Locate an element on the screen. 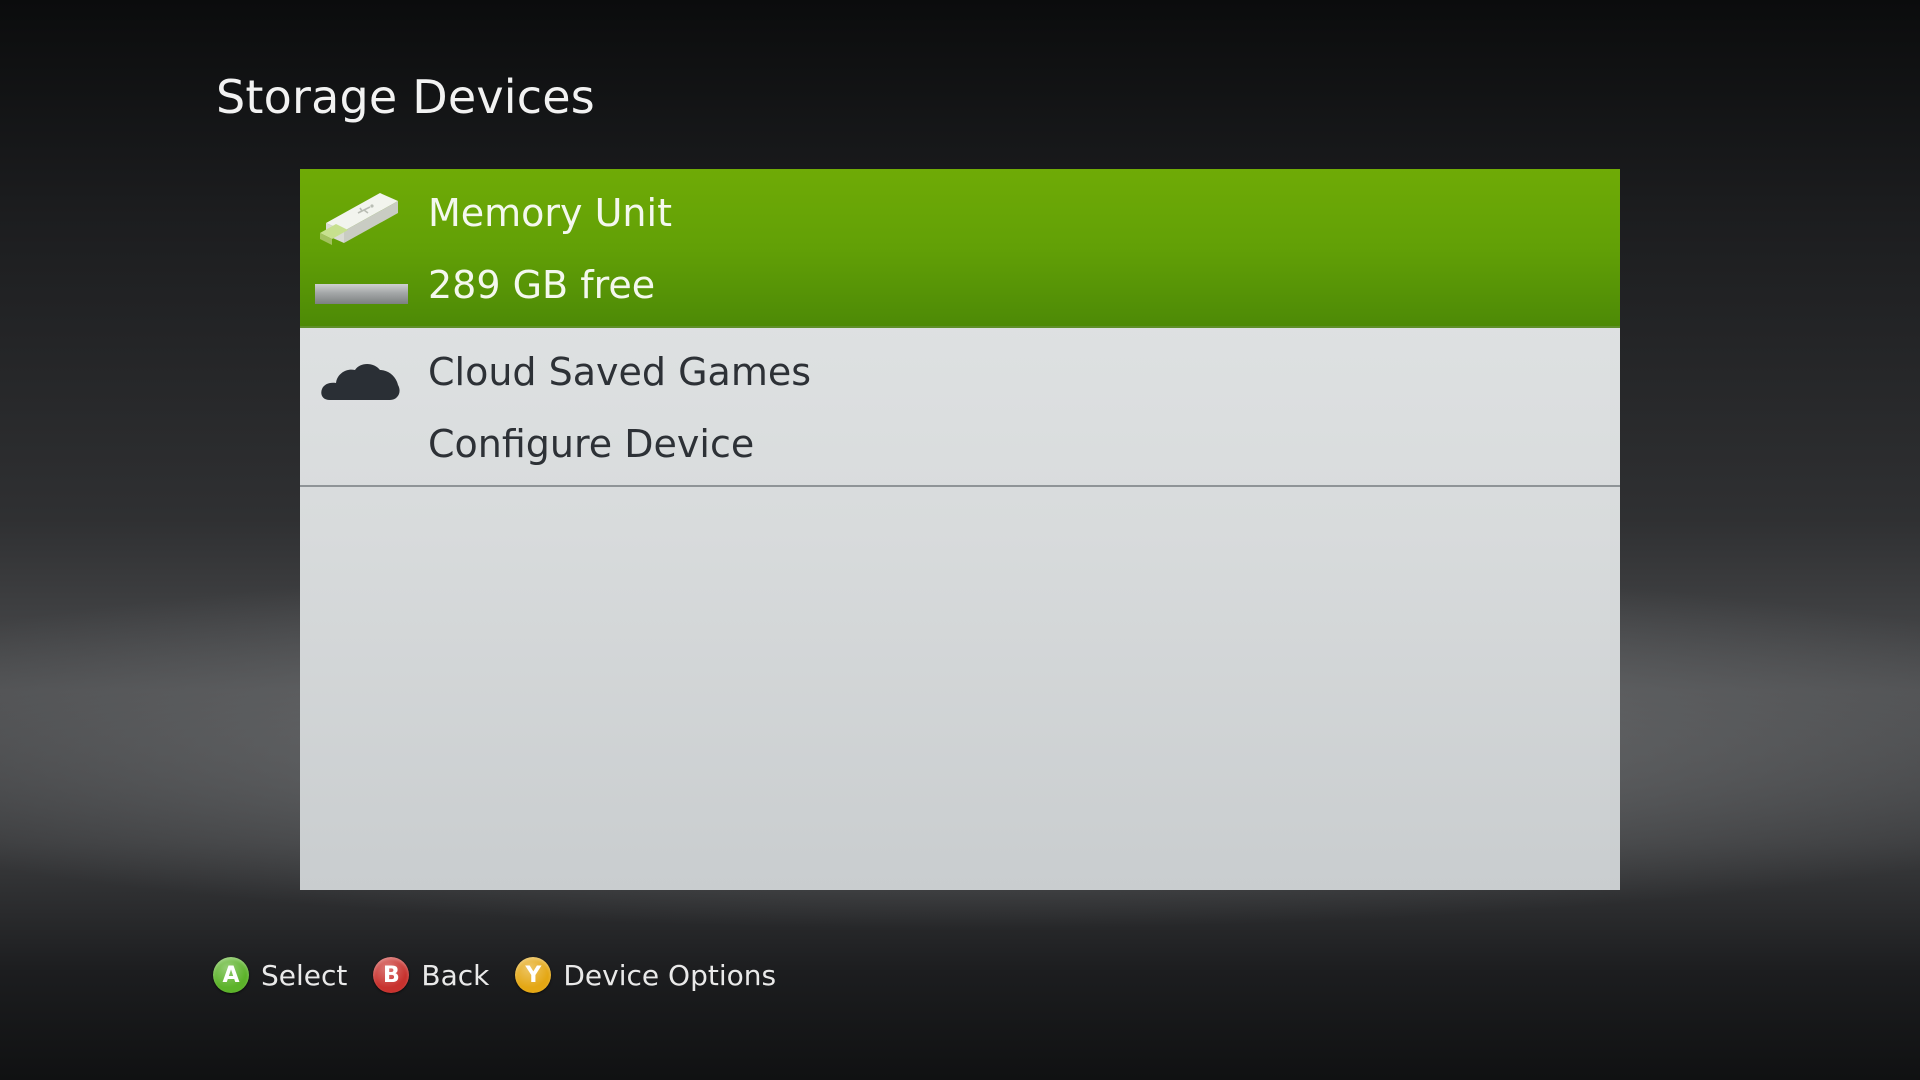  a-button-icon: A is located at coordinates (231, 975).